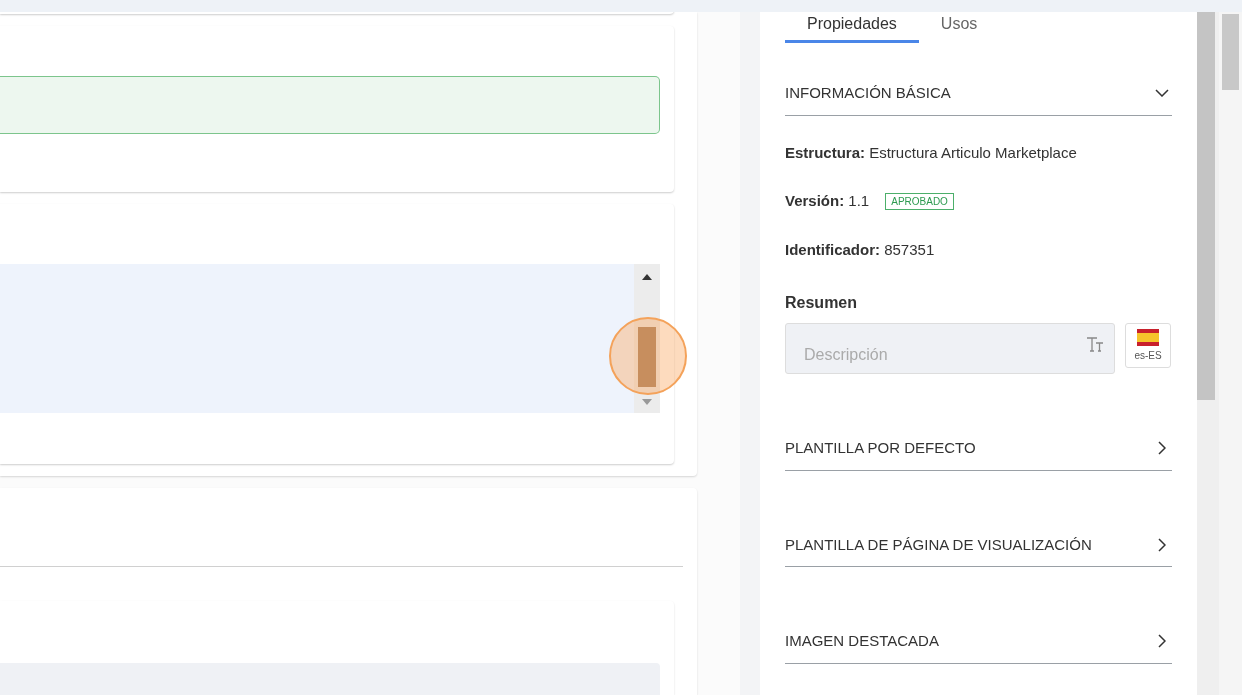 This screenshot has width=1242, height=695. Describe the element at coordinates (1148, 337) in the screenshot. I see `flag-icon` at that location.